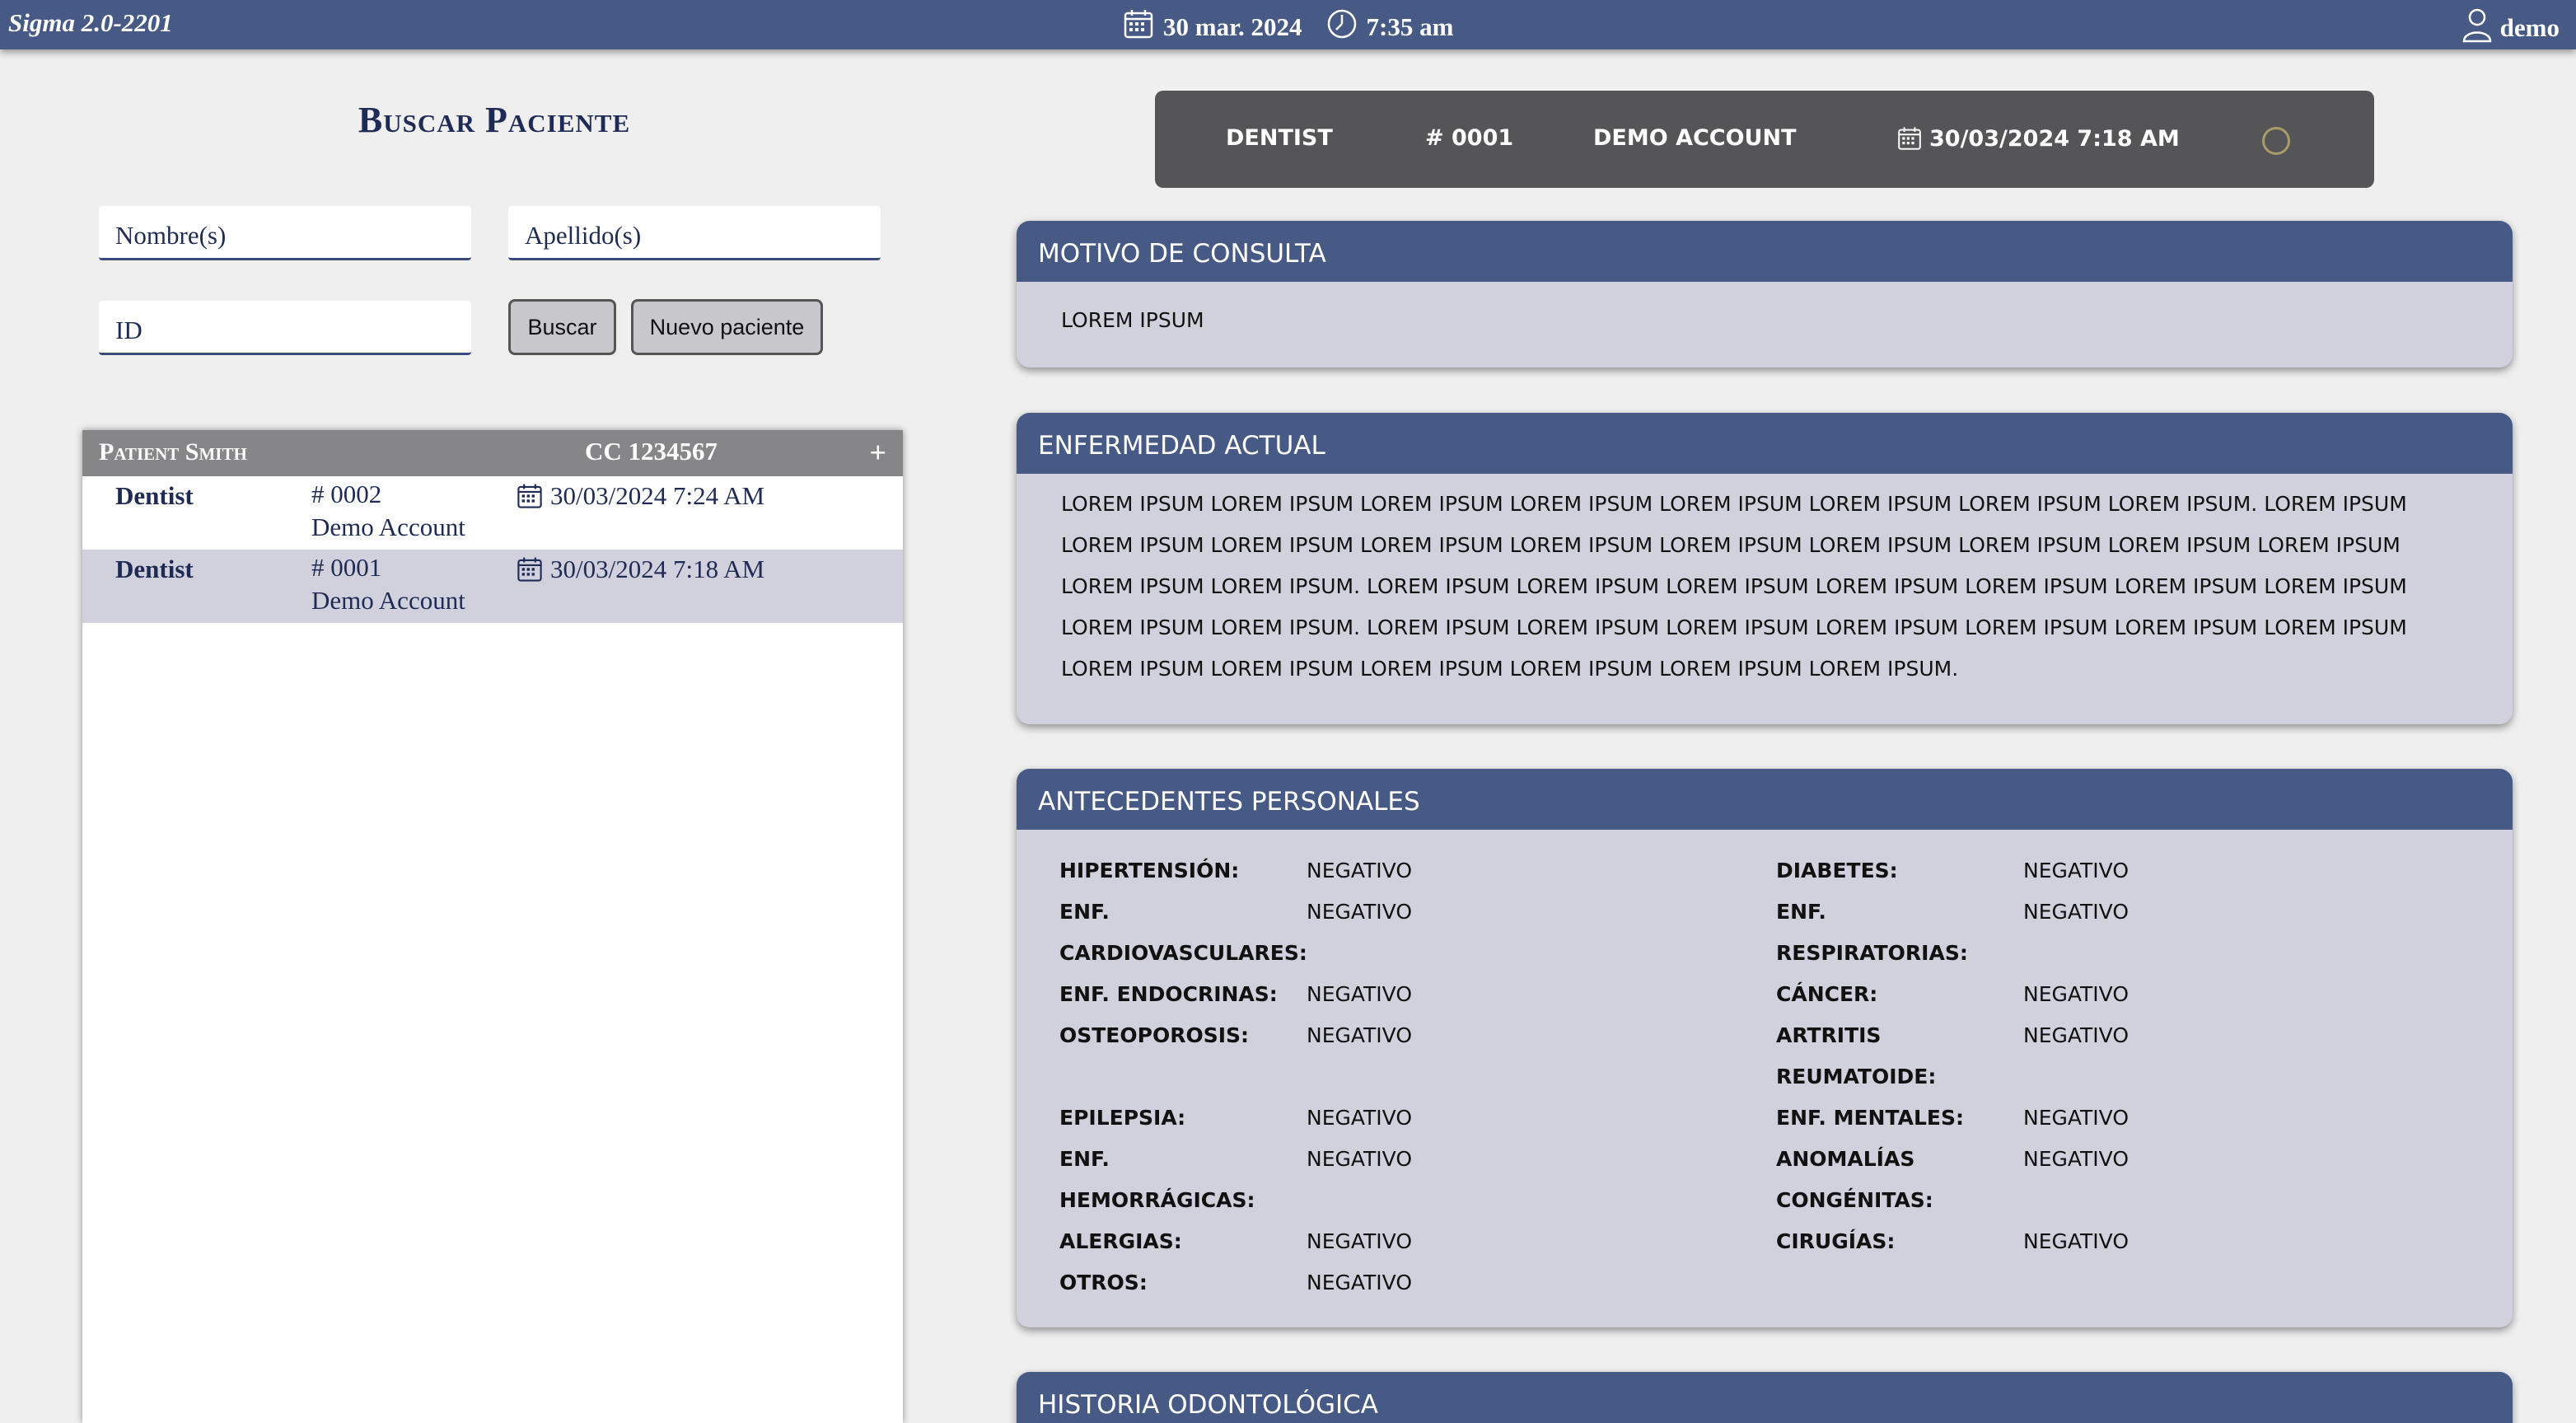 Image resolution: width=2576 pixels, height=1423 pixels. Describe the element at coordinates (1872, 932) in the screenshot. I see `ap-label: ENF. RESPIRATORIAS:` at that location.